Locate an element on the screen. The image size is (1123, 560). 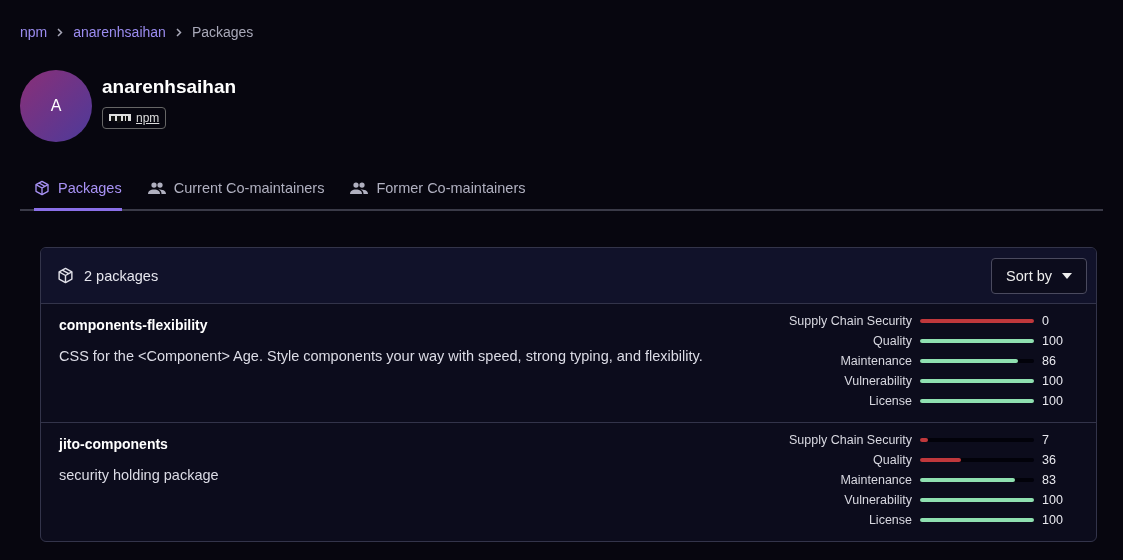
profile-name: anarenhsaihan is located at coordinates (169, 87).